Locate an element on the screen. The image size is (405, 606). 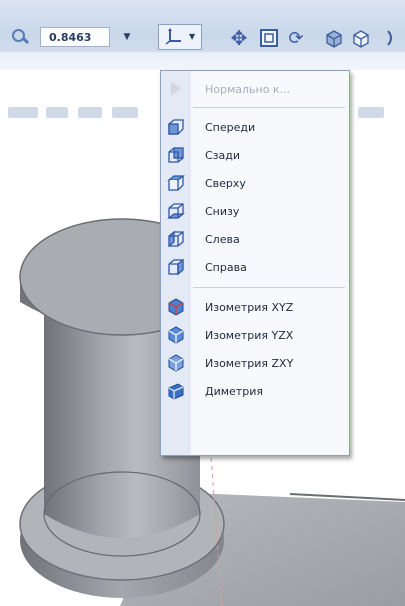
menu-item-label: Изометрия ZXY is located at coordinates (249, 363).